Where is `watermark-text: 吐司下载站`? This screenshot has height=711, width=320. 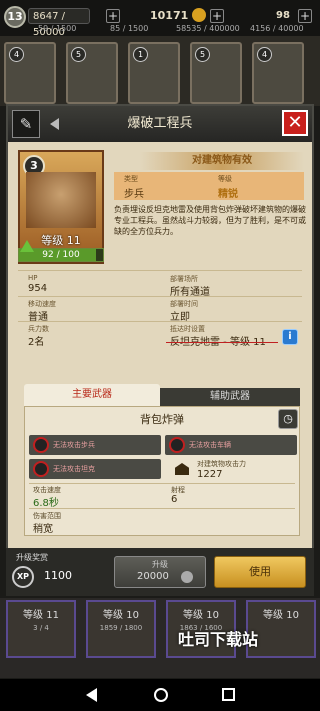
watermark-text: 吐司下载站 is located at coordinates (218, 639).